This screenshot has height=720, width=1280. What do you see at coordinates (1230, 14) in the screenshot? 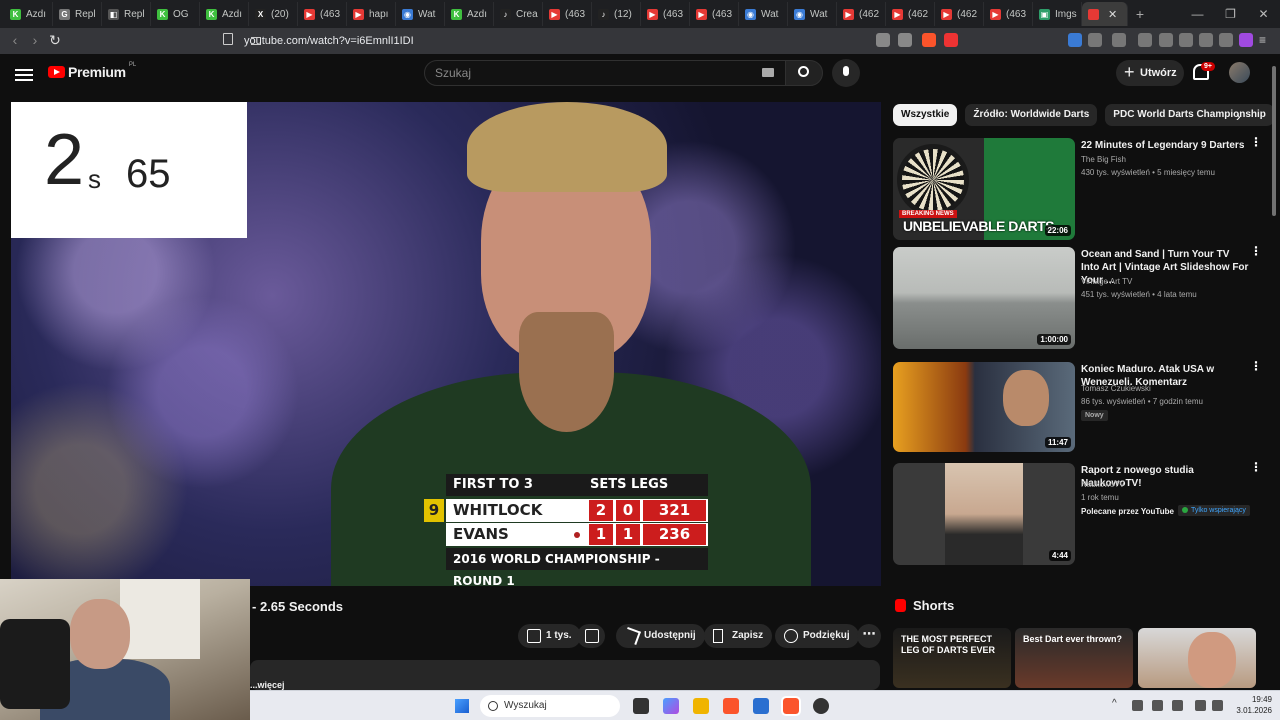
I see `maximize-button: ❐` at bounding box center [1230, 14].